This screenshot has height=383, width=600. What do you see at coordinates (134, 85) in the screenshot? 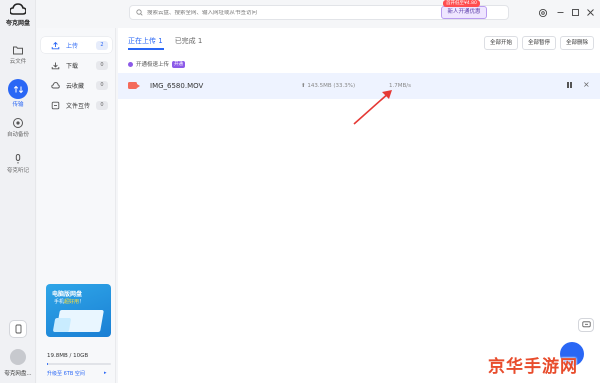
I see `video-file-icon` at bounding box center [134, 85].